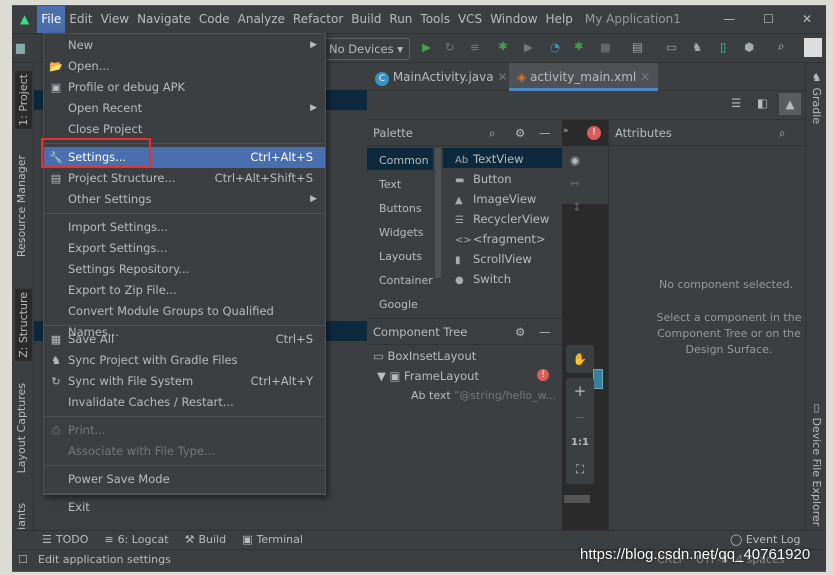 The width and height of the screenshot is (834, 575). What do you see at coordinates (467, 376) in the screenshot?
I see `tree-node-framelayout: ▼ ▣ FrameLayout!` at bounding box center [467, 376].